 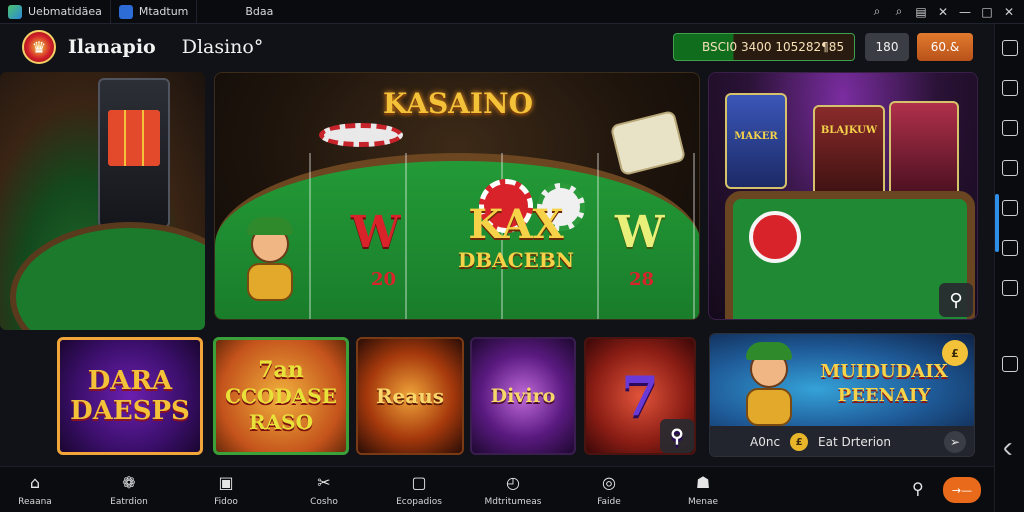 I want to click on game-tile-codase: 7an CCODASE RASO, so click(x=281, y=396).